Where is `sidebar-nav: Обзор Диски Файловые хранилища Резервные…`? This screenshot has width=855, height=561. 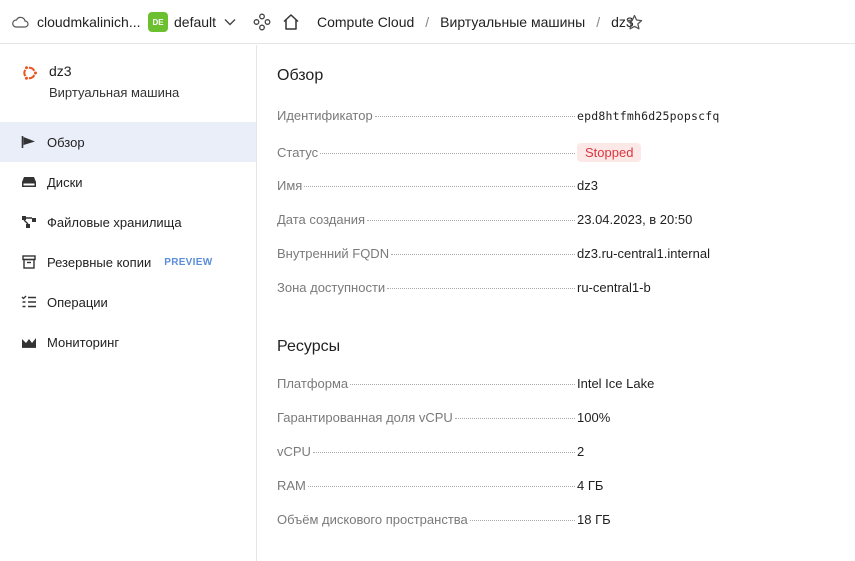
sidebar-nav: Обзор Диски Файловые хранилища Резервные… is located at coordinates (128, 242).